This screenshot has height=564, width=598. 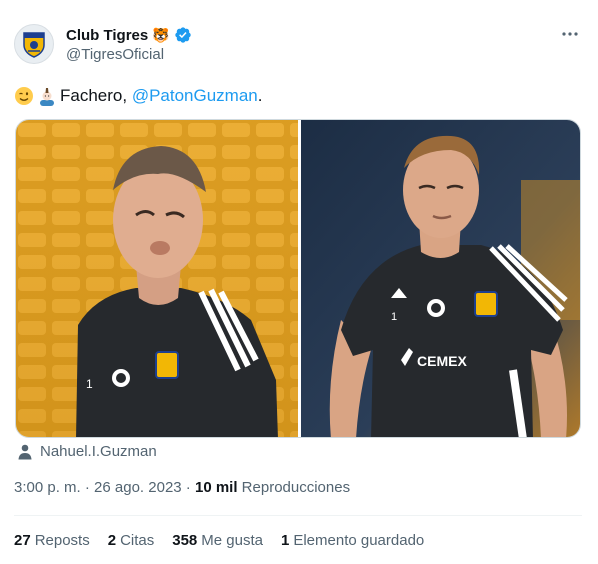 I want to click on reposts-stat: 27 Reposts, so click(x=52, y=540).